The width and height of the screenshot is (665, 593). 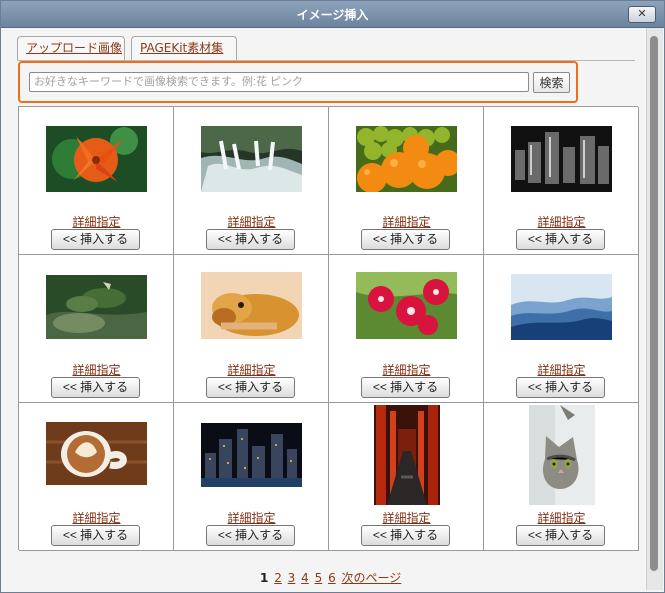 I want to click on pagination: 1 2 3 4 5 6 次のページ, so click(x=331, y=577).